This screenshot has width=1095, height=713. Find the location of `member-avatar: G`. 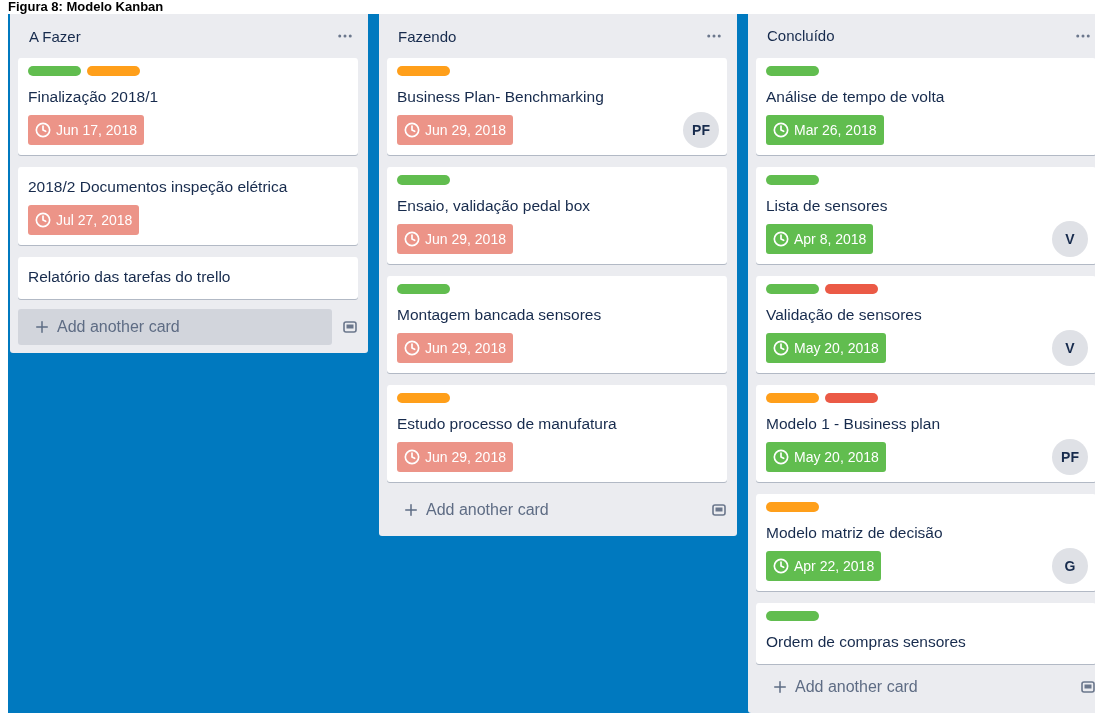

member-avatar: G is located at coordinates (1070, 565).